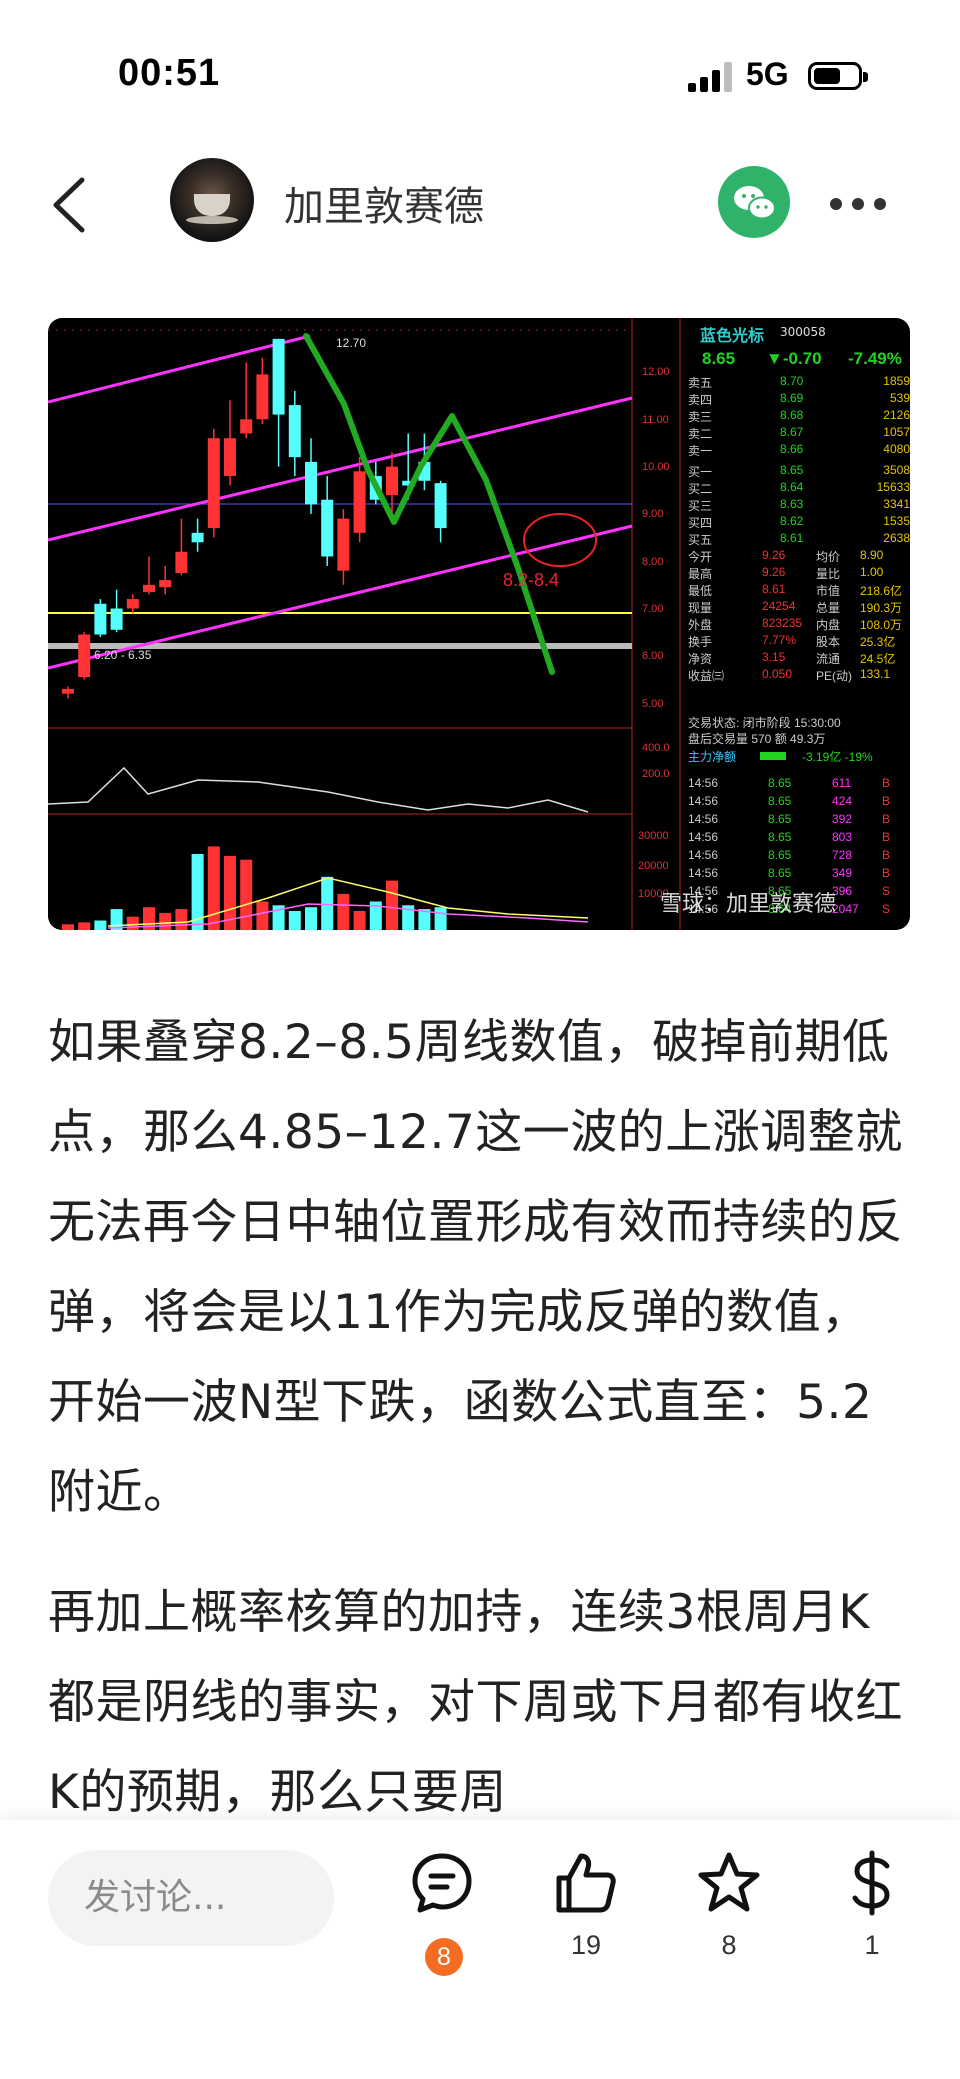 Image resolution: width=960 pixels, height=2079 pixels. Describe the element at coordinates (444, 1957) in the screenshot. I see `comment-count-badge: 8` at that location.